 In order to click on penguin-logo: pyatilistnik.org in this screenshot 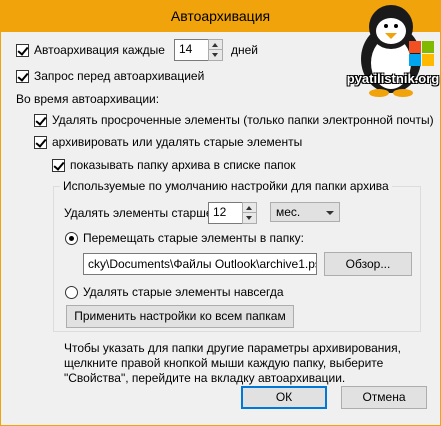, I will do `click(393, 49)`.